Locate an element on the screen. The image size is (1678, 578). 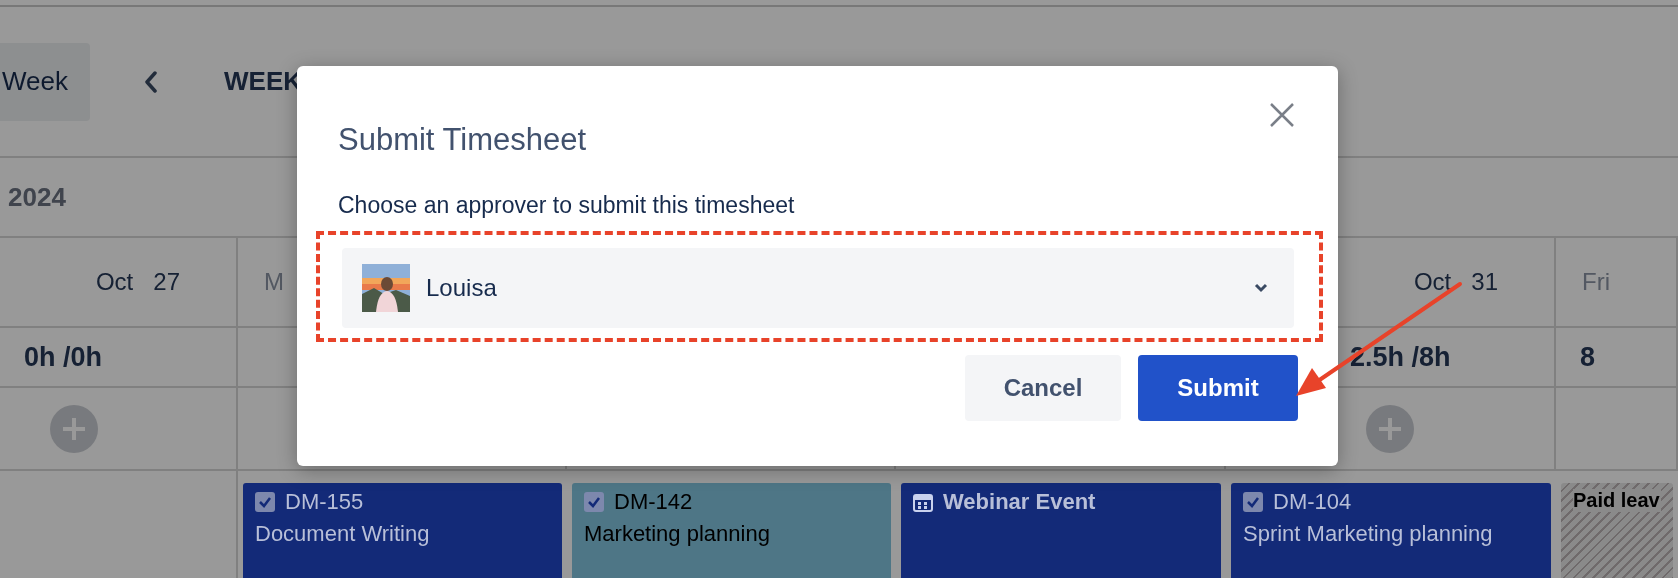
week-view-button: Week is located at coordinates (45, 81).